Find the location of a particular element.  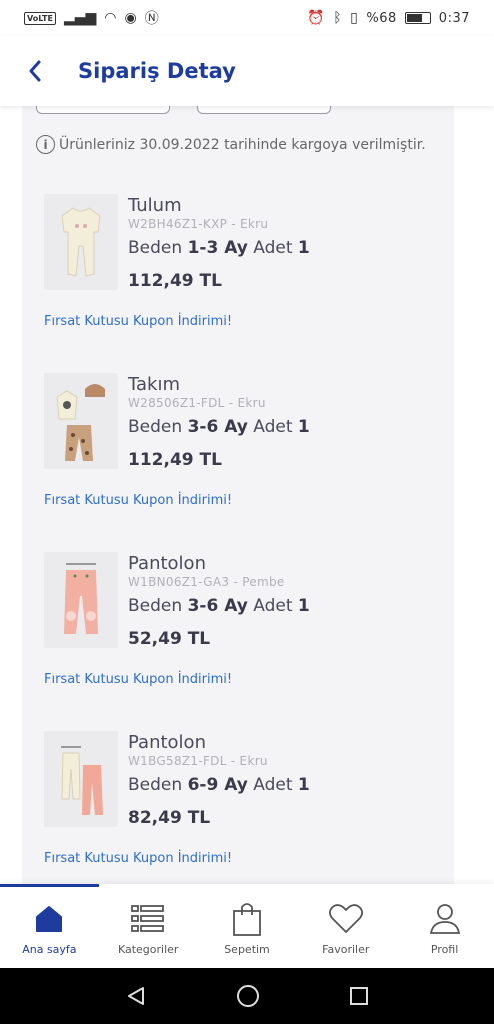

active-tab-indicator is located at coordinates (49, 885).